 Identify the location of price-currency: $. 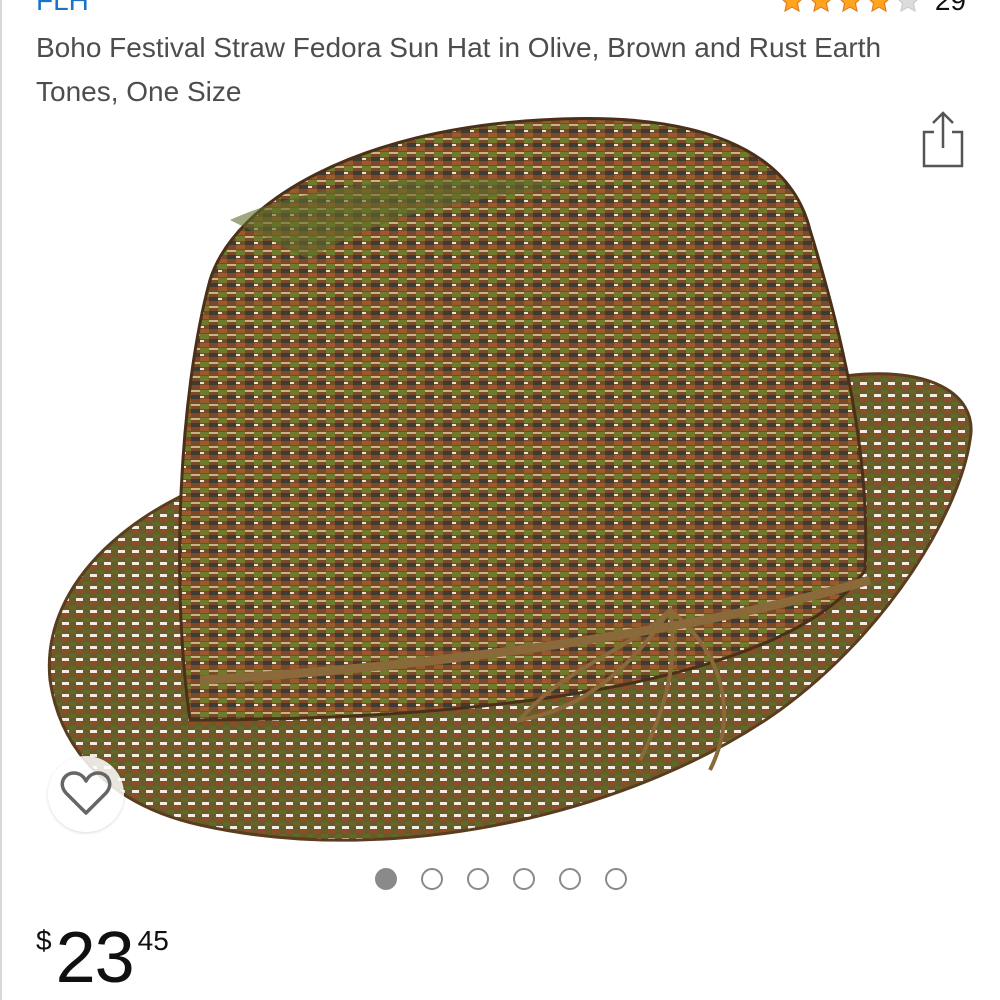
(44, 940).